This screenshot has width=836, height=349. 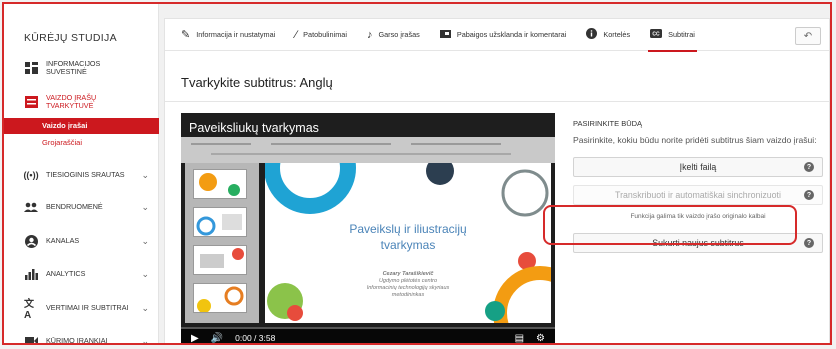 What do you see at coordinates (186, 35) in the screenshot?
I see `pencil-icon: ✎` at bounding box center [186, 35].